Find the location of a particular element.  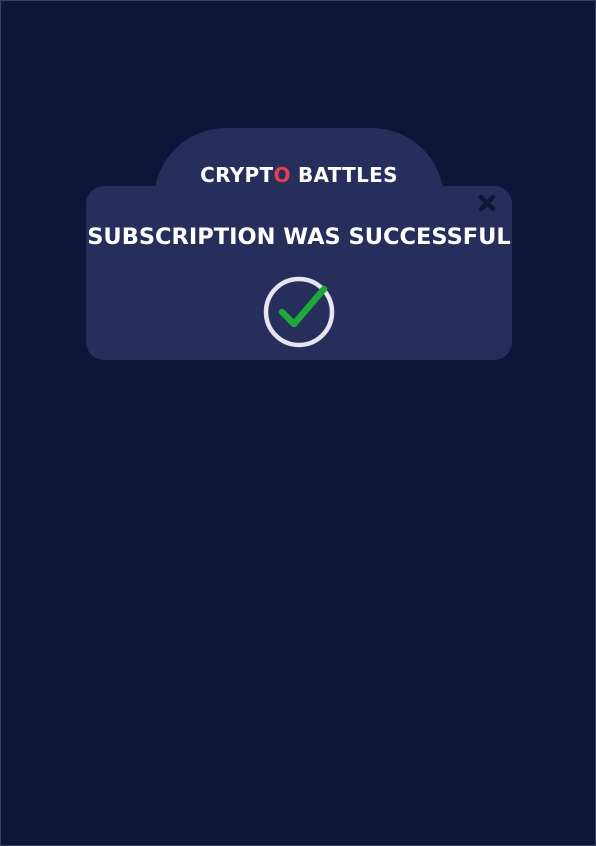

close-icon is located at coordinates (487, 203).